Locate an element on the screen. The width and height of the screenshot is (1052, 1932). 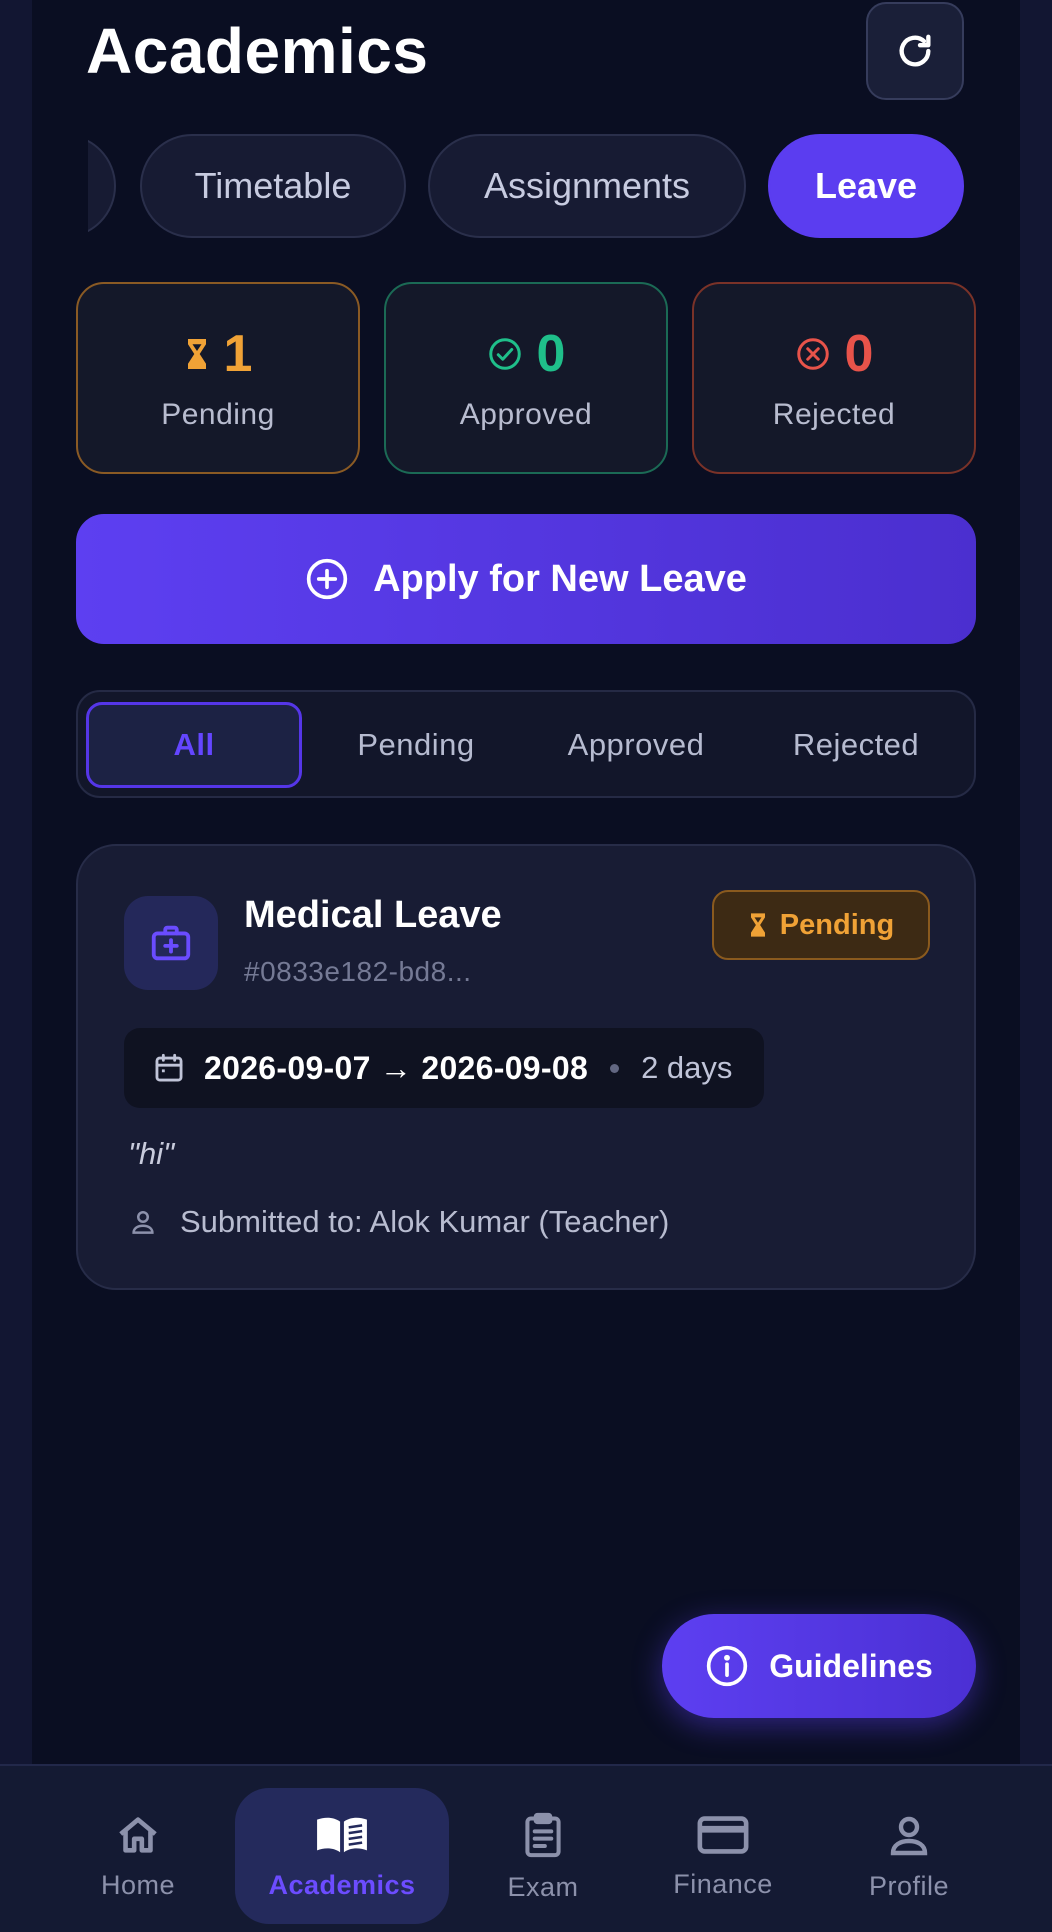
leave-date-row: 2026-09-07 → 2026-09-08 2 days is located at coordinates (444, 1068).